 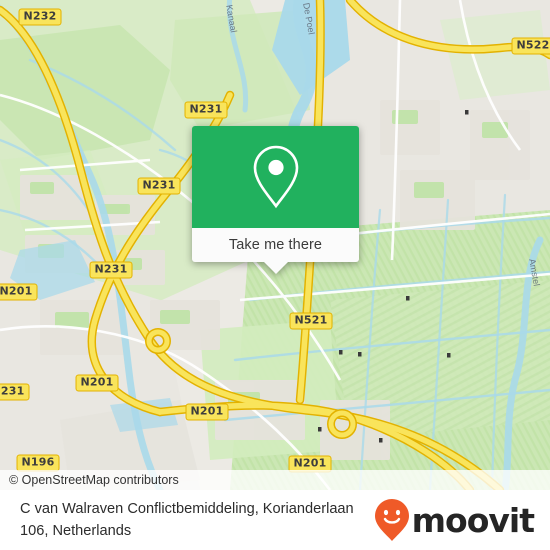 What do you see at coordinates (40, 17) in the screenshot?
I see `road-shield: N232` at bounding box center [40, 17].